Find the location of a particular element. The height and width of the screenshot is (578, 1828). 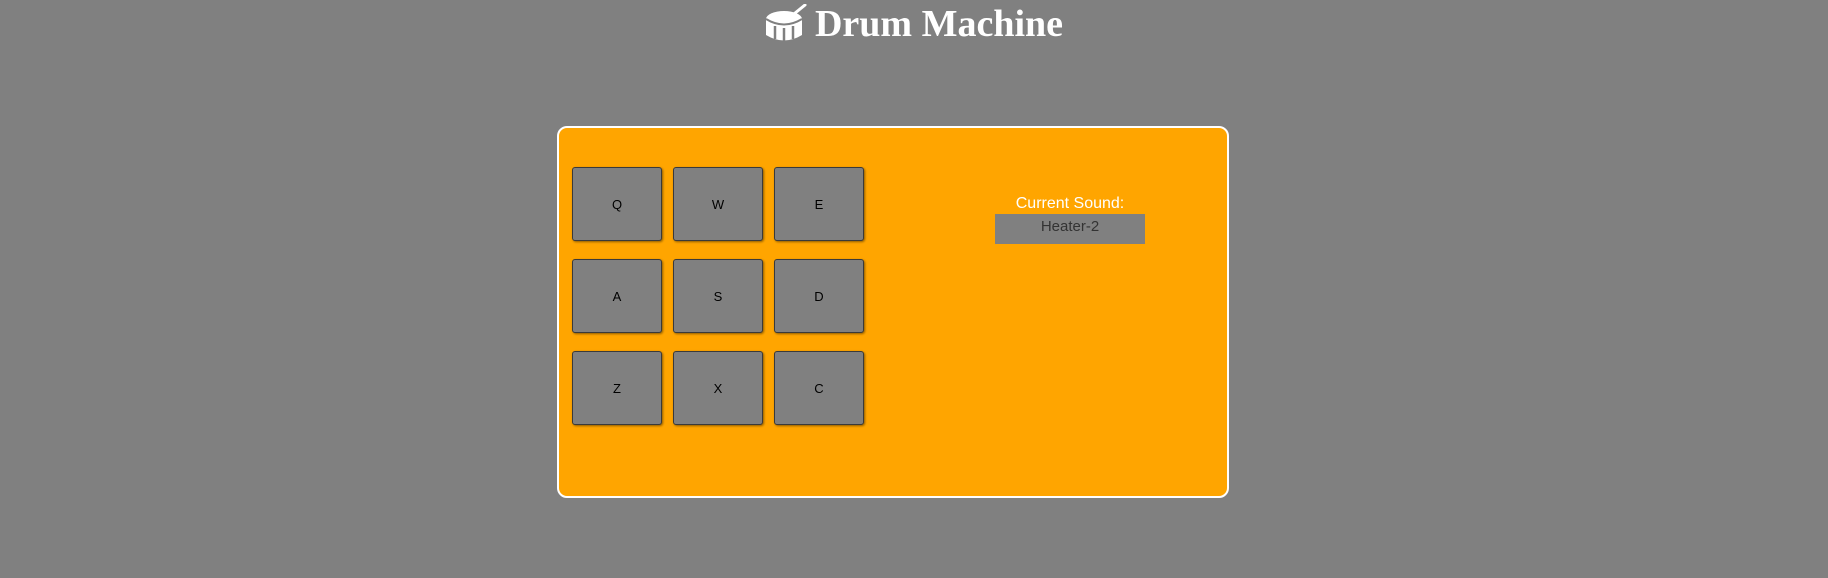

pad-label: S is located at coordinates (718, 296).